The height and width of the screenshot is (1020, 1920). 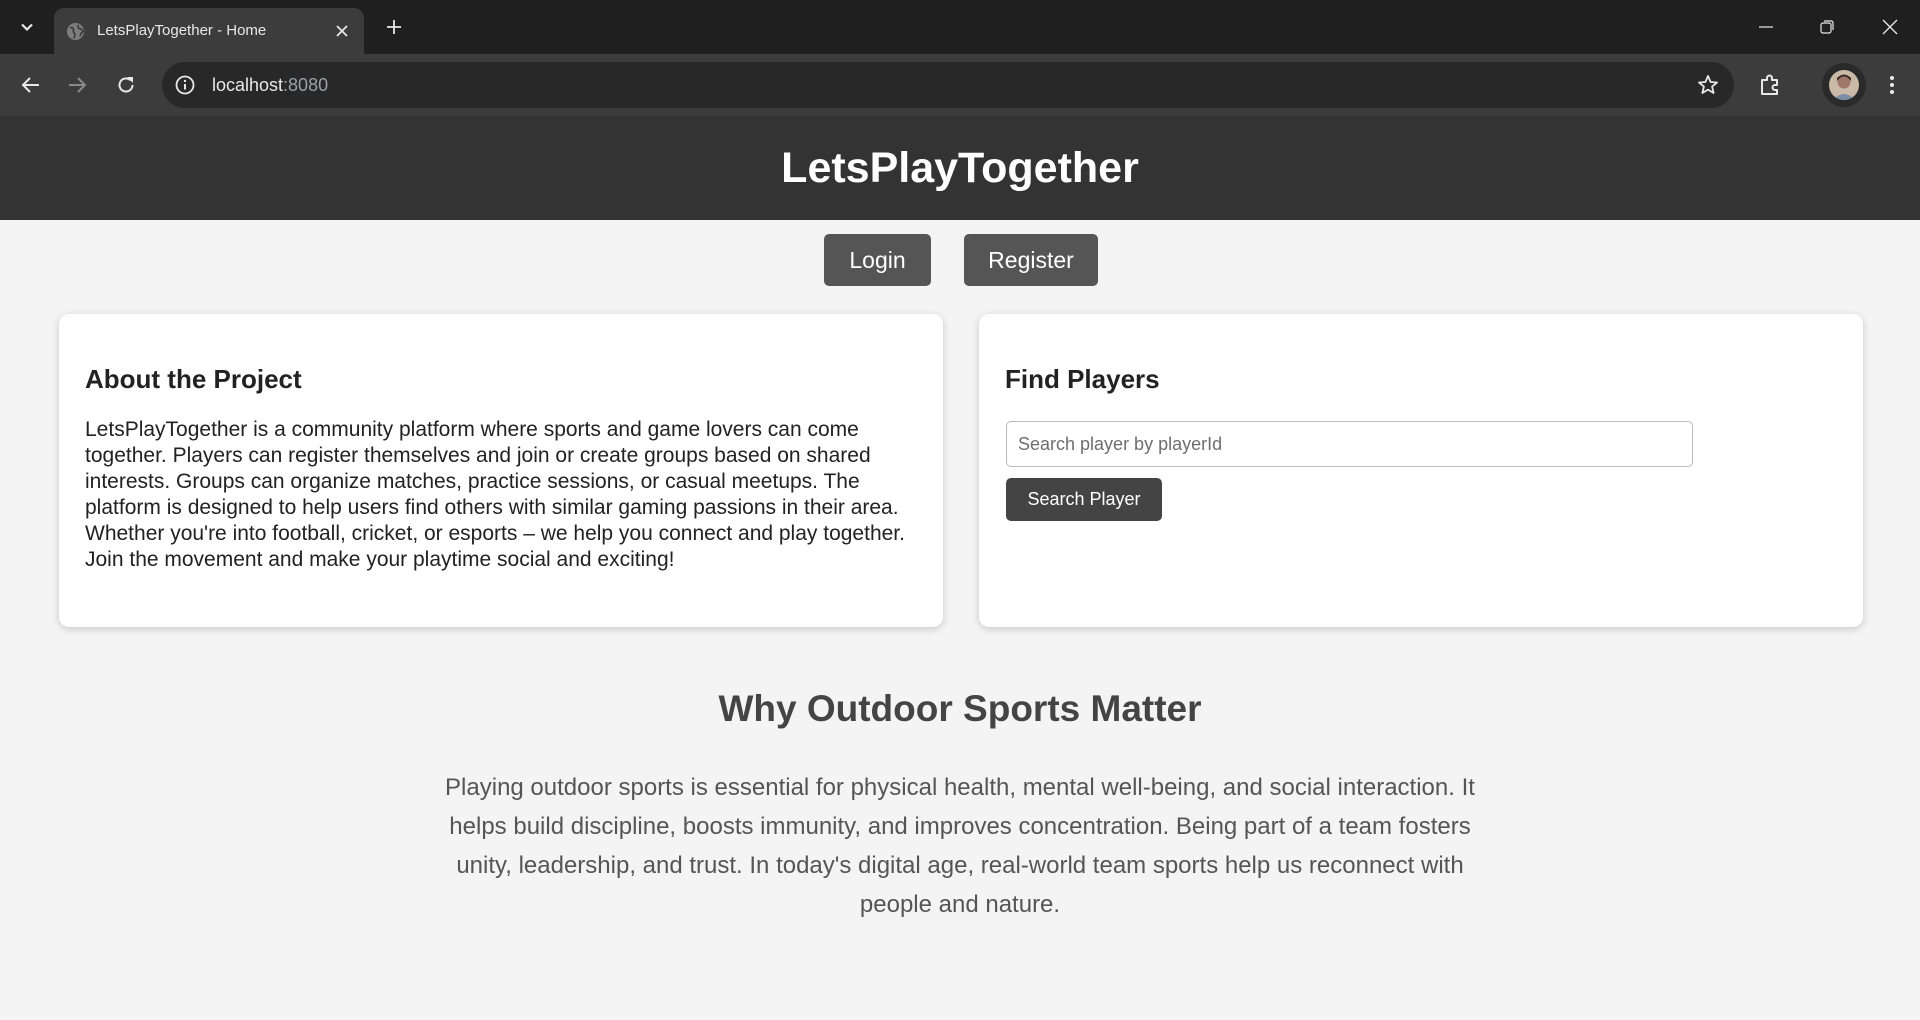 I want to click on tab-search-icon, so click(x=27, y=27).